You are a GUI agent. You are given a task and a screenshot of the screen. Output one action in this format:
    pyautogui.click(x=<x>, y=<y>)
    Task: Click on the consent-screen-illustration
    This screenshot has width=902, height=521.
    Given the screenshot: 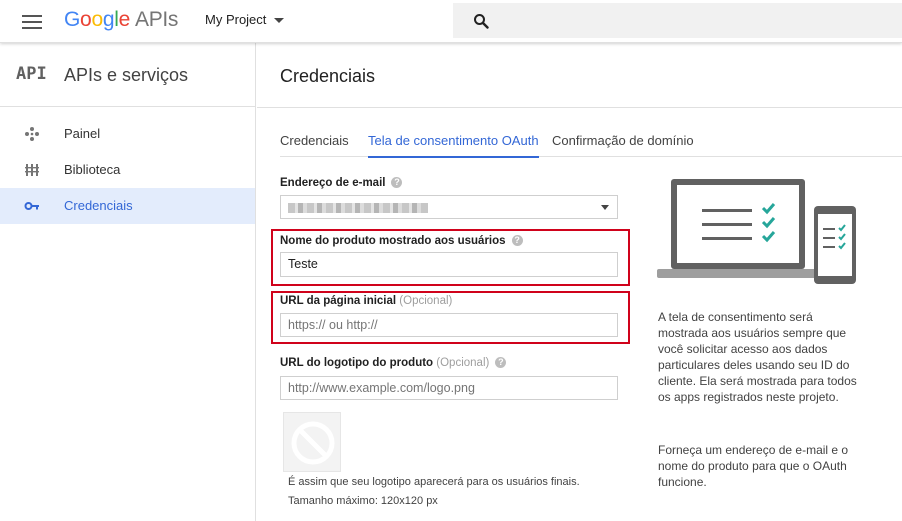 What is the action you would take?
    pyautogui.click(x=756, y=231)
    